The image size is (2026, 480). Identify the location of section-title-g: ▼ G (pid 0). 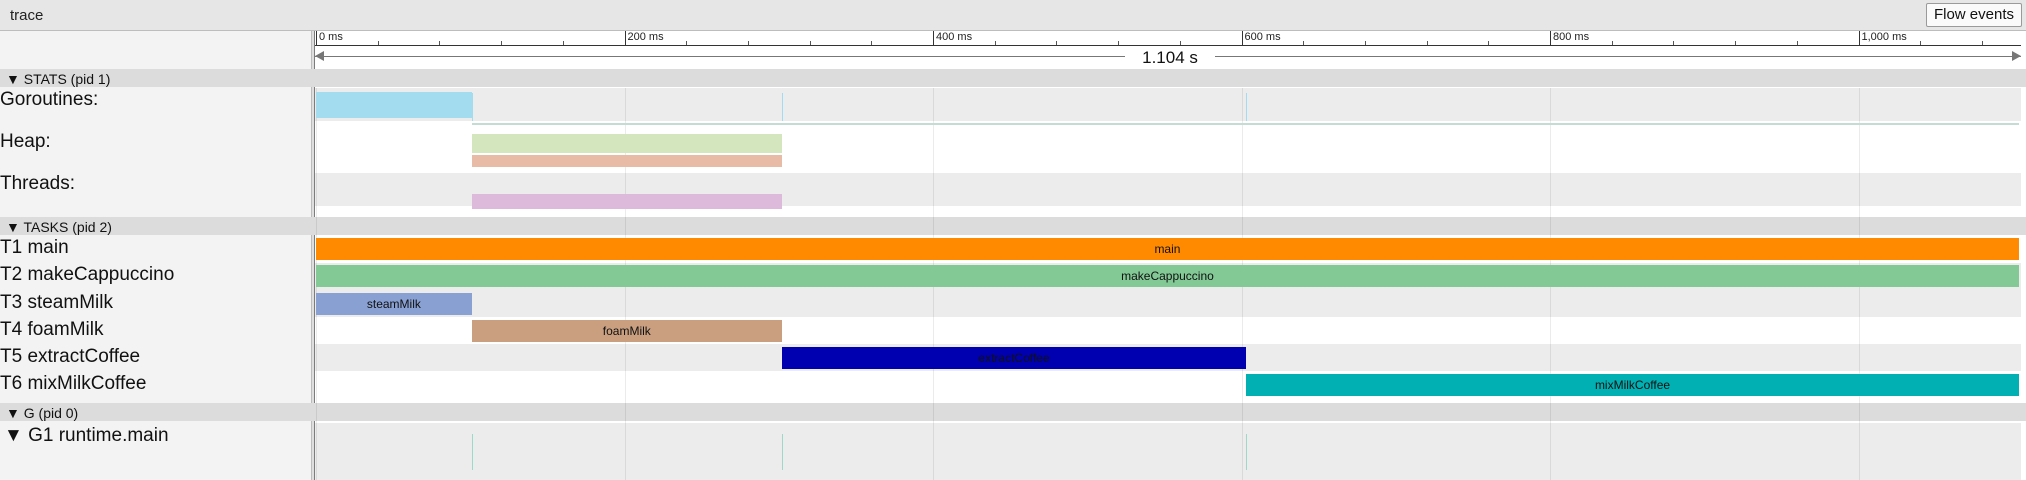
(42, 413).